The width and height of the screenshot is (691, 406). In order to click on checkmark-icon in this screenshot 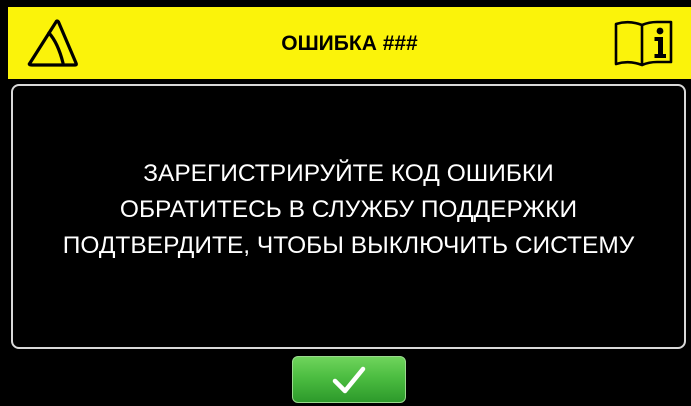, I will do `click(349, 380)`.